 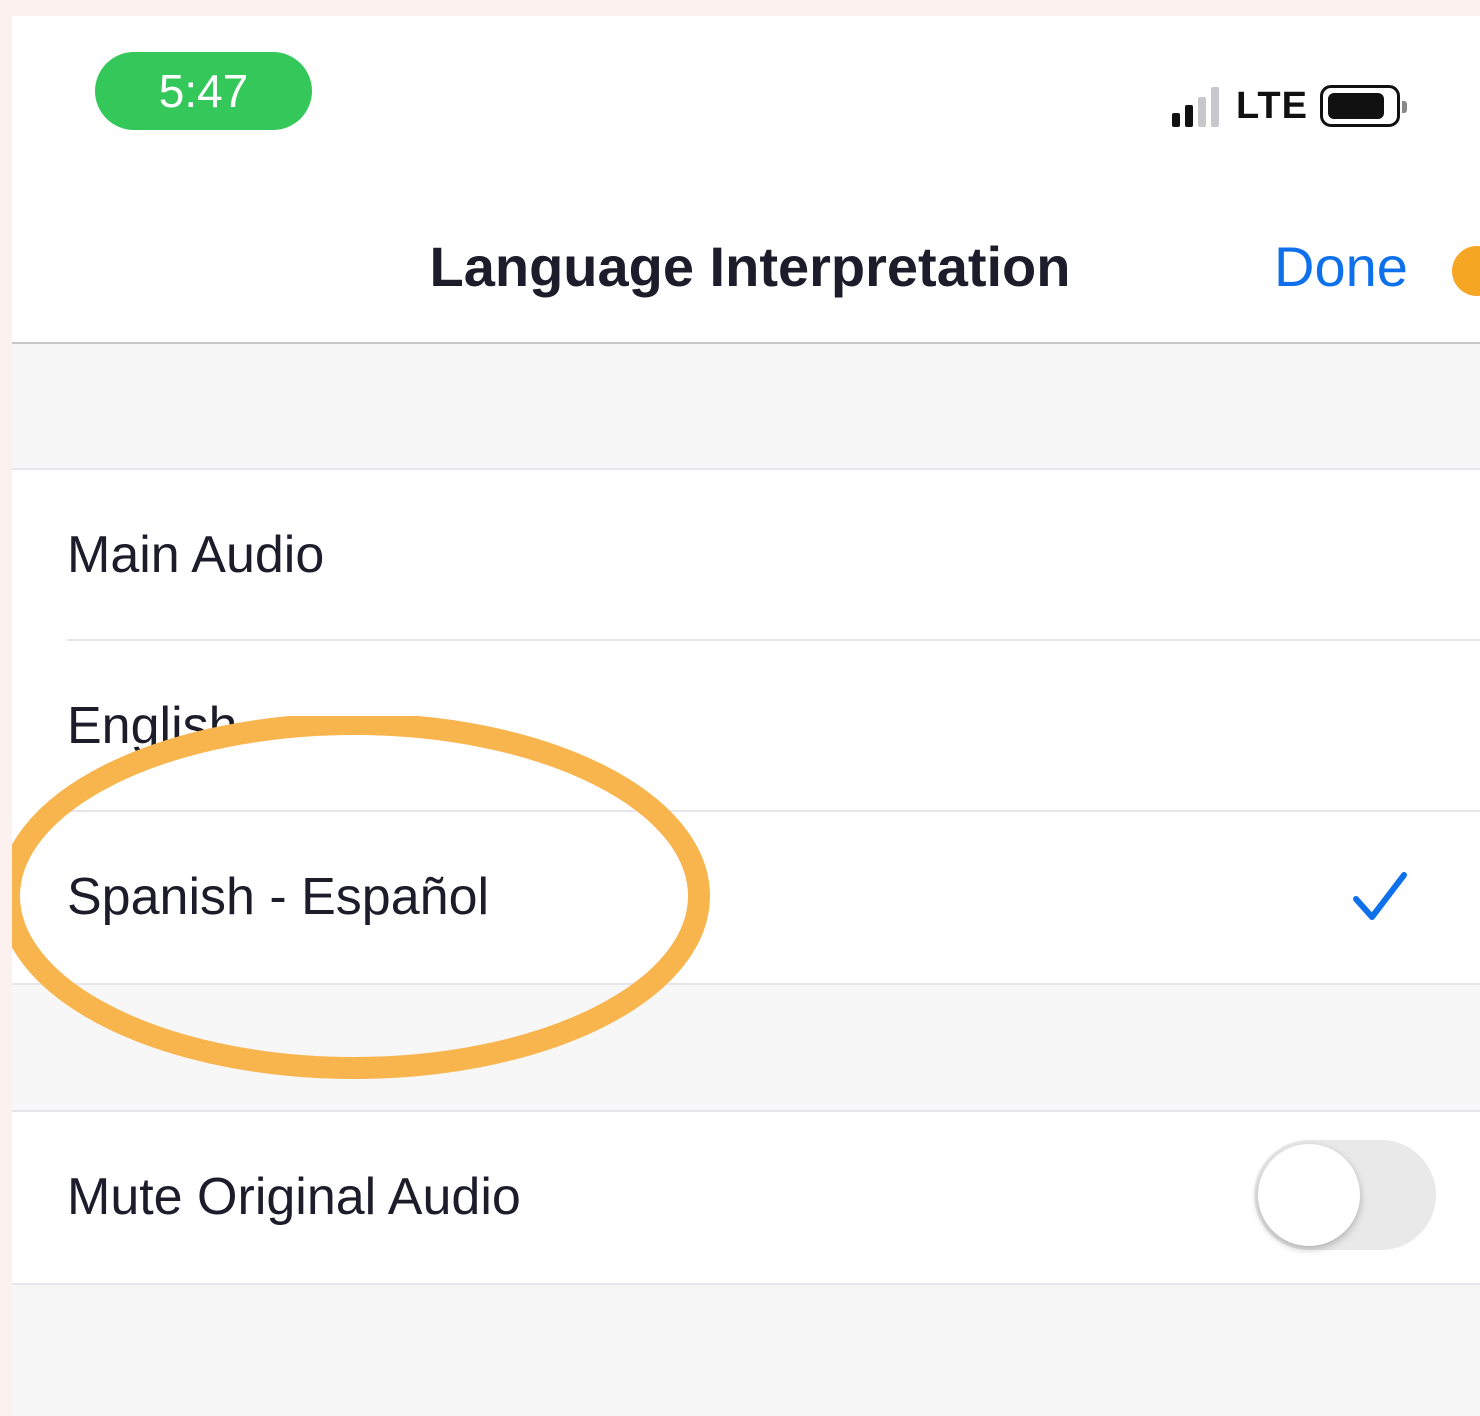 What do you see at coordinates (1198, 106) in the screenshot?
I see `signal-icon` at bounding box center [1198, 106].